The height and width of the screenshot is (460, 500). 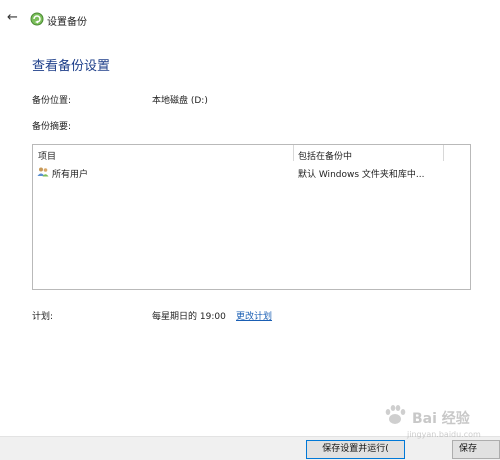 What do you see at coordinates (52, 127) in the screenshot?
I see `summary-label: 备份摘要:` at bounding box center [52, 127].